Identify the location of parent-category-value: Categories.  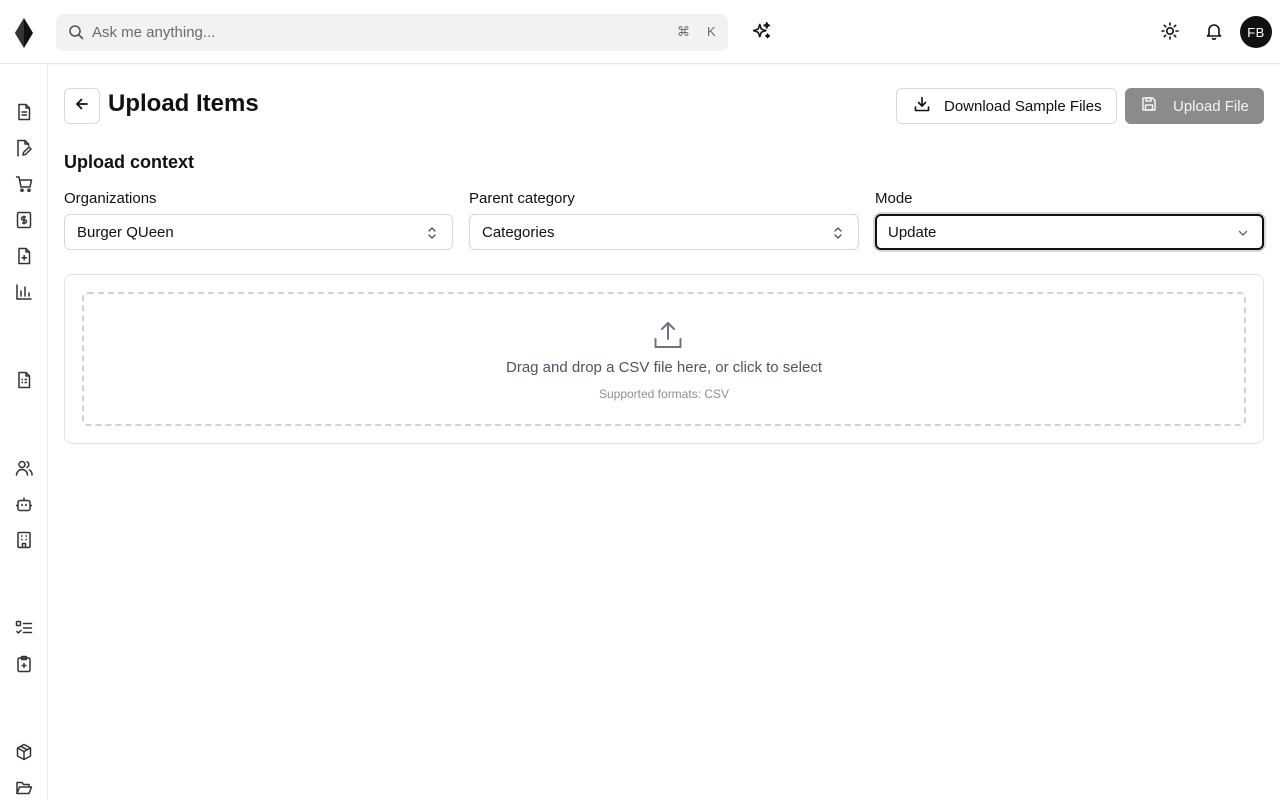
(518, 232).